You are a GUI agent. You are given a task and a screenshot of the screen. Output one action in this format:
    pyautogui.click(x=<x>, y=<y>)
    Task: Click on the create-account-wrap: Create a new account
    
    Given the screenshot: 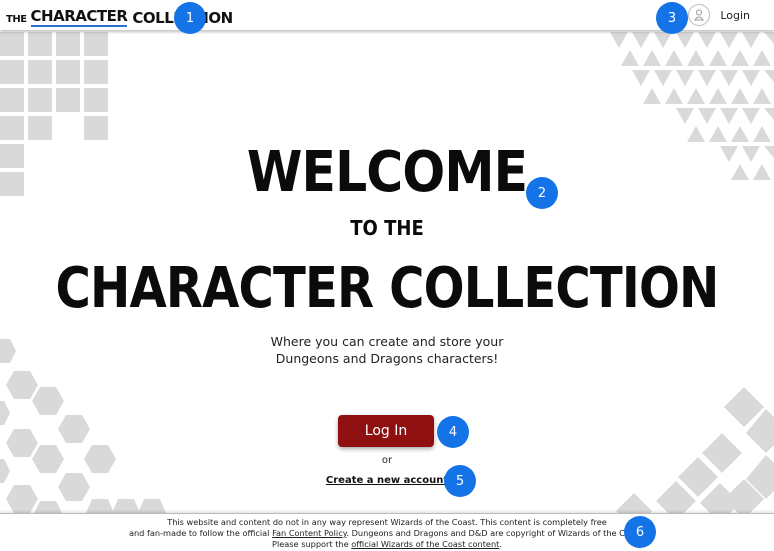 What is the action you would take?
    pyautogui.click(x=387, y=480)
    